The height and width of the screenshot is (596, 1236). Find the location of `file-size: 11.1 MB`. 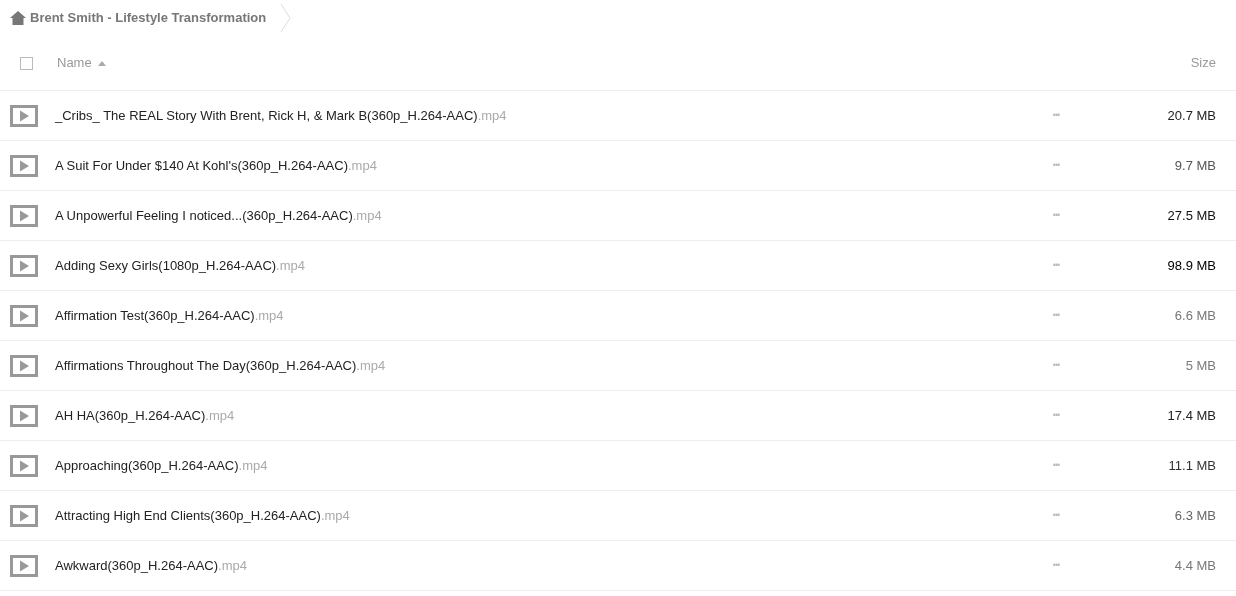

file-size: 11.1 MB is located at coordinates (1192, 465).